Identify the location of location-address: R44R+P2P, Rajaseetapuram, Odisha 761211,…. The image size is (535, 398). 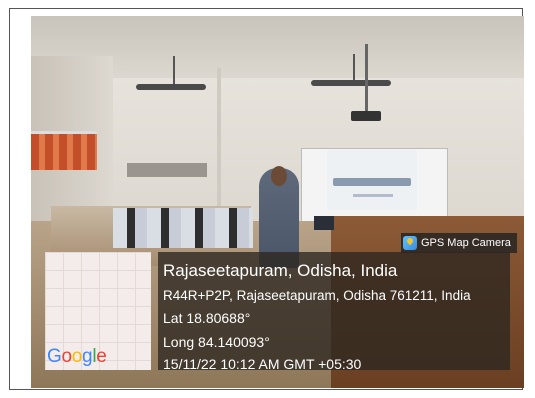
(317, 295).